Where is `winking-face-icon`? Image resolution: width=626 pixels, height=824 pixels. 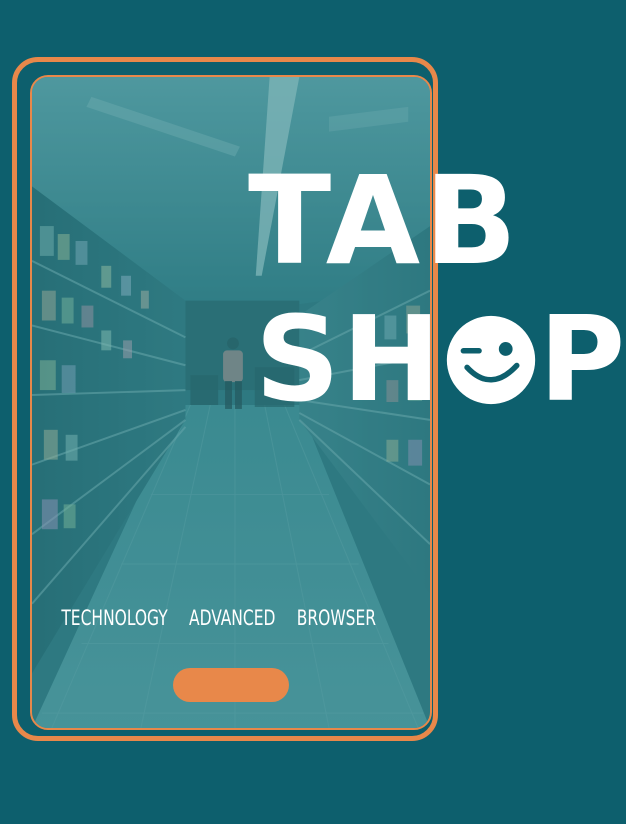
winking-face-icon is located at coordinates (490, 360).